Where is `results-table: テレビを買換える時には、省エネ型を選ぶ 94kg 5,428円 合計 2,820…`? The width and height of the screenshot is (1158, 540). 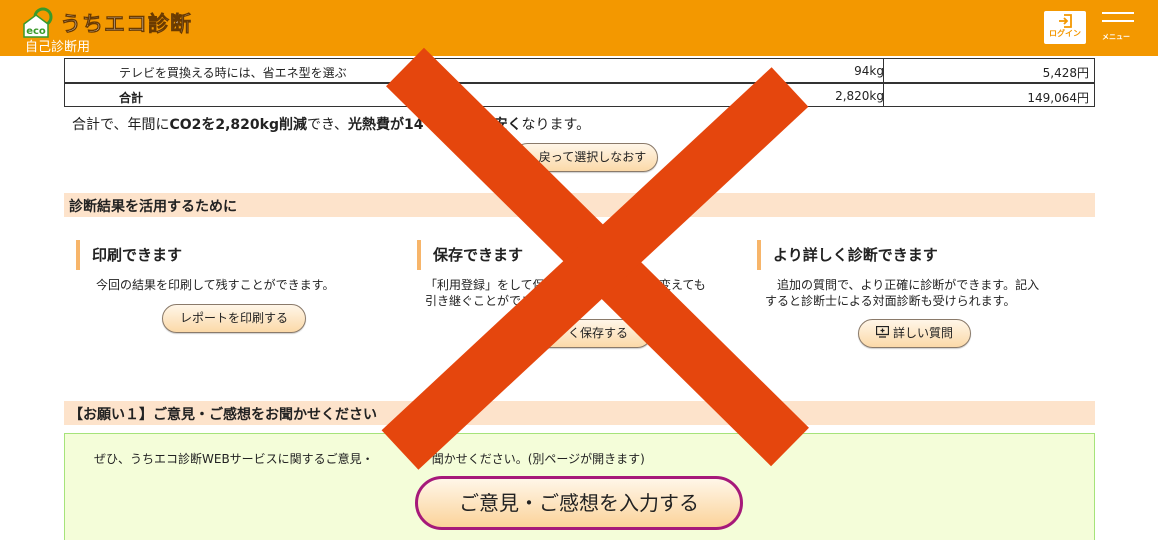 results-table: テレビを買換える時には、省エネ型を選ぶ 94kg 5,428円 合計 2,820… is located at coordinates (579, 82).